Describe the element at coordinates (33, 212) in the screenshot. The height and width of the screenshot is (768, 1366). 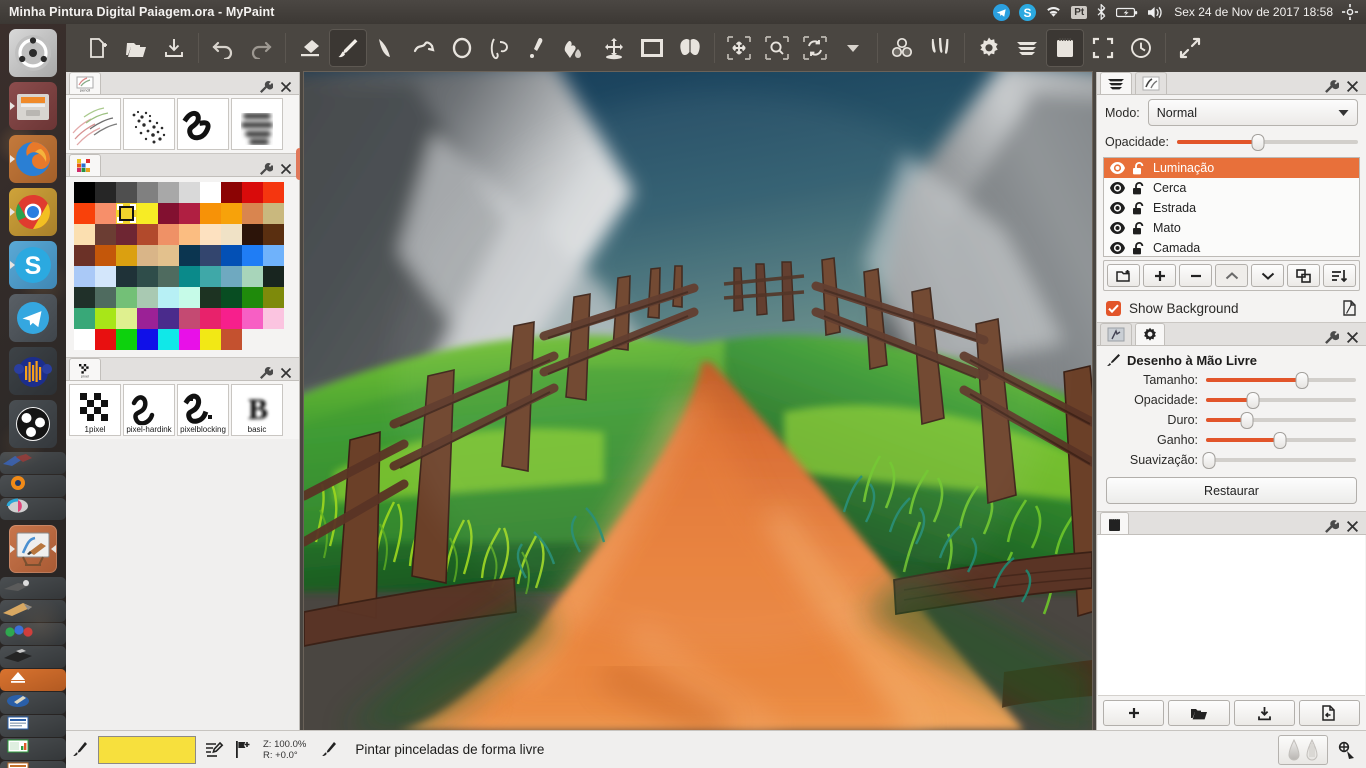
I see `sidebar-item-chrome` at that location.